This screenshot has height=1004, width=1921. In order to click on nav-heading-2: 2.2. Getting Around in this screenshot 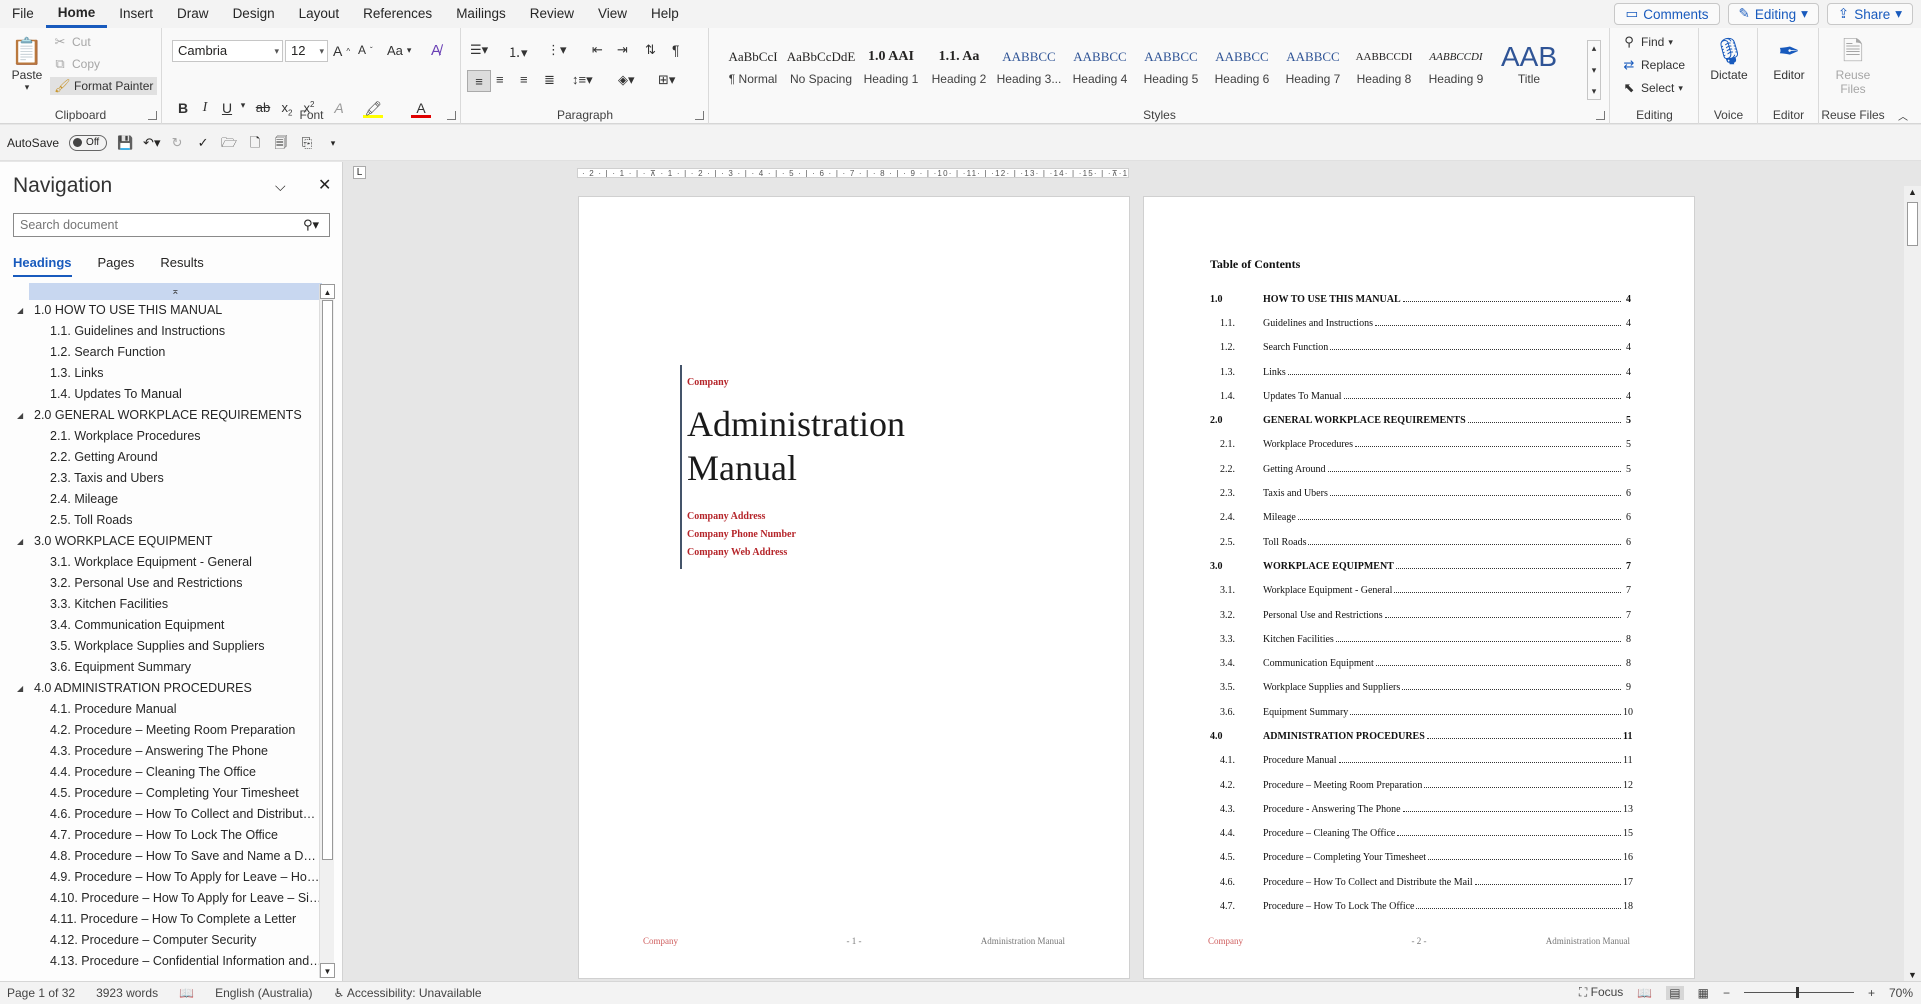, I will do `click(161, 457)`.